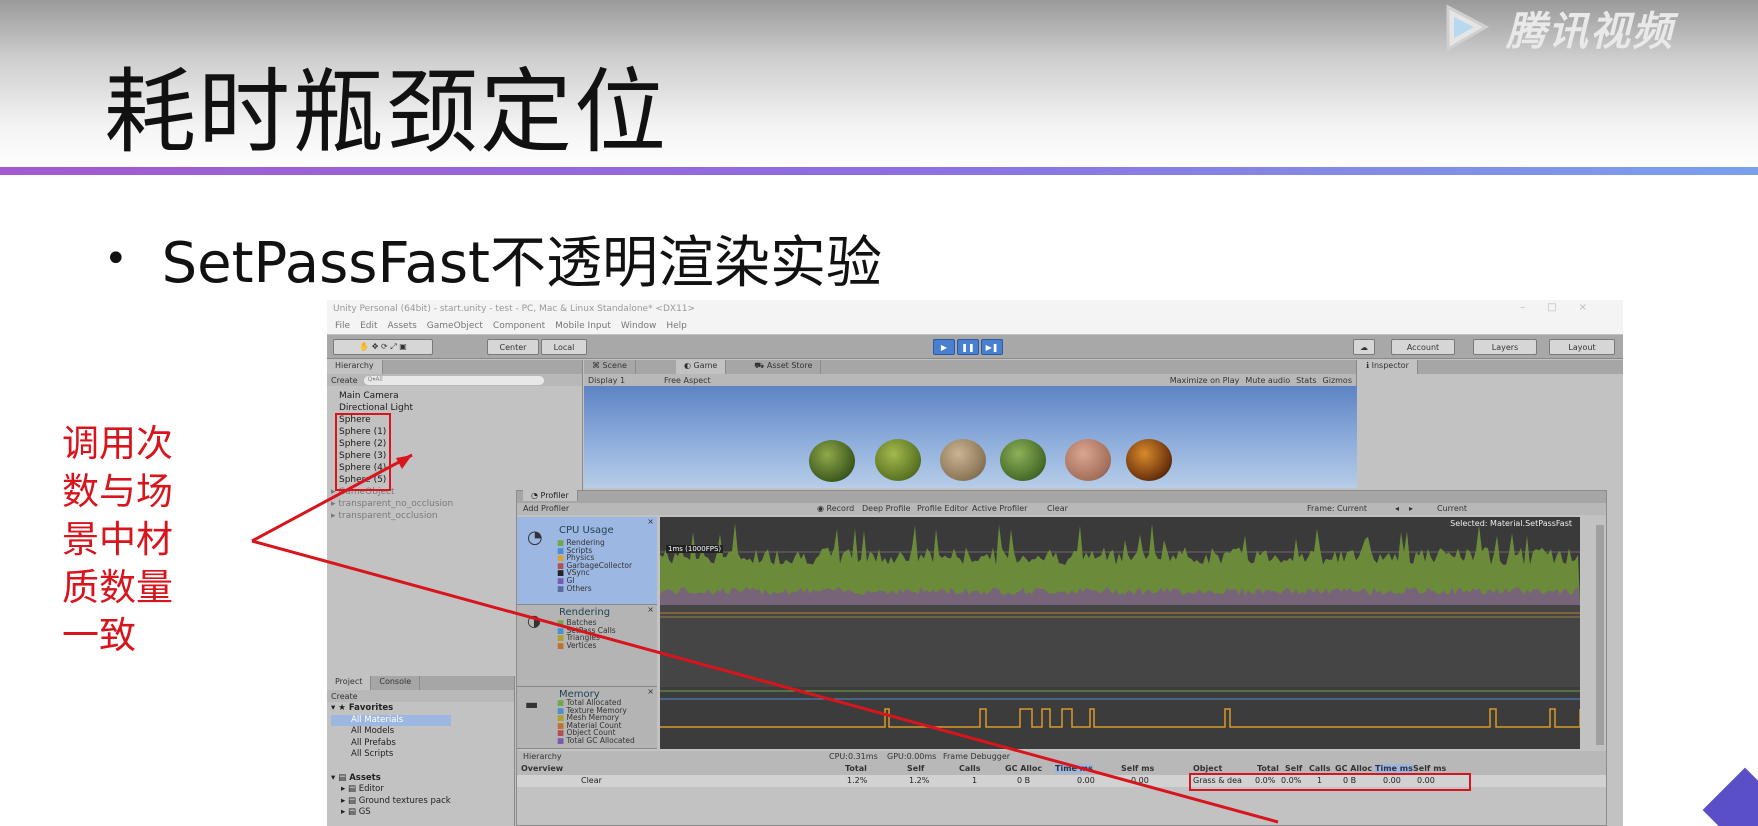 The width and height of the screenshot is (1758, 826). I want to click on arrow-head, so click(404, 462).